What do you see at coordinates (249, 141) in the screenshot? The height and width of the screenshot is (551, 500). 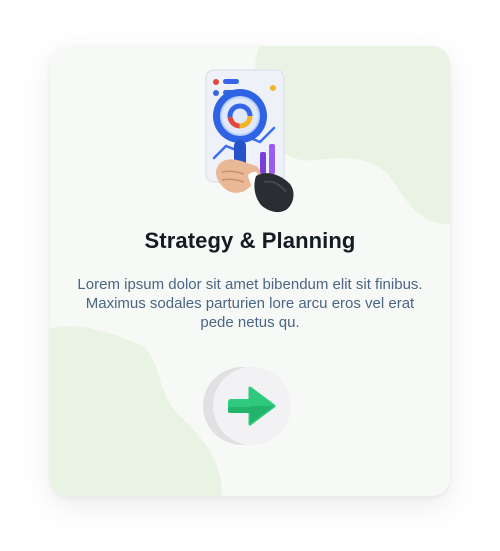 I see `magnifier-report-hand-icon` at bounding box center [249, 141].